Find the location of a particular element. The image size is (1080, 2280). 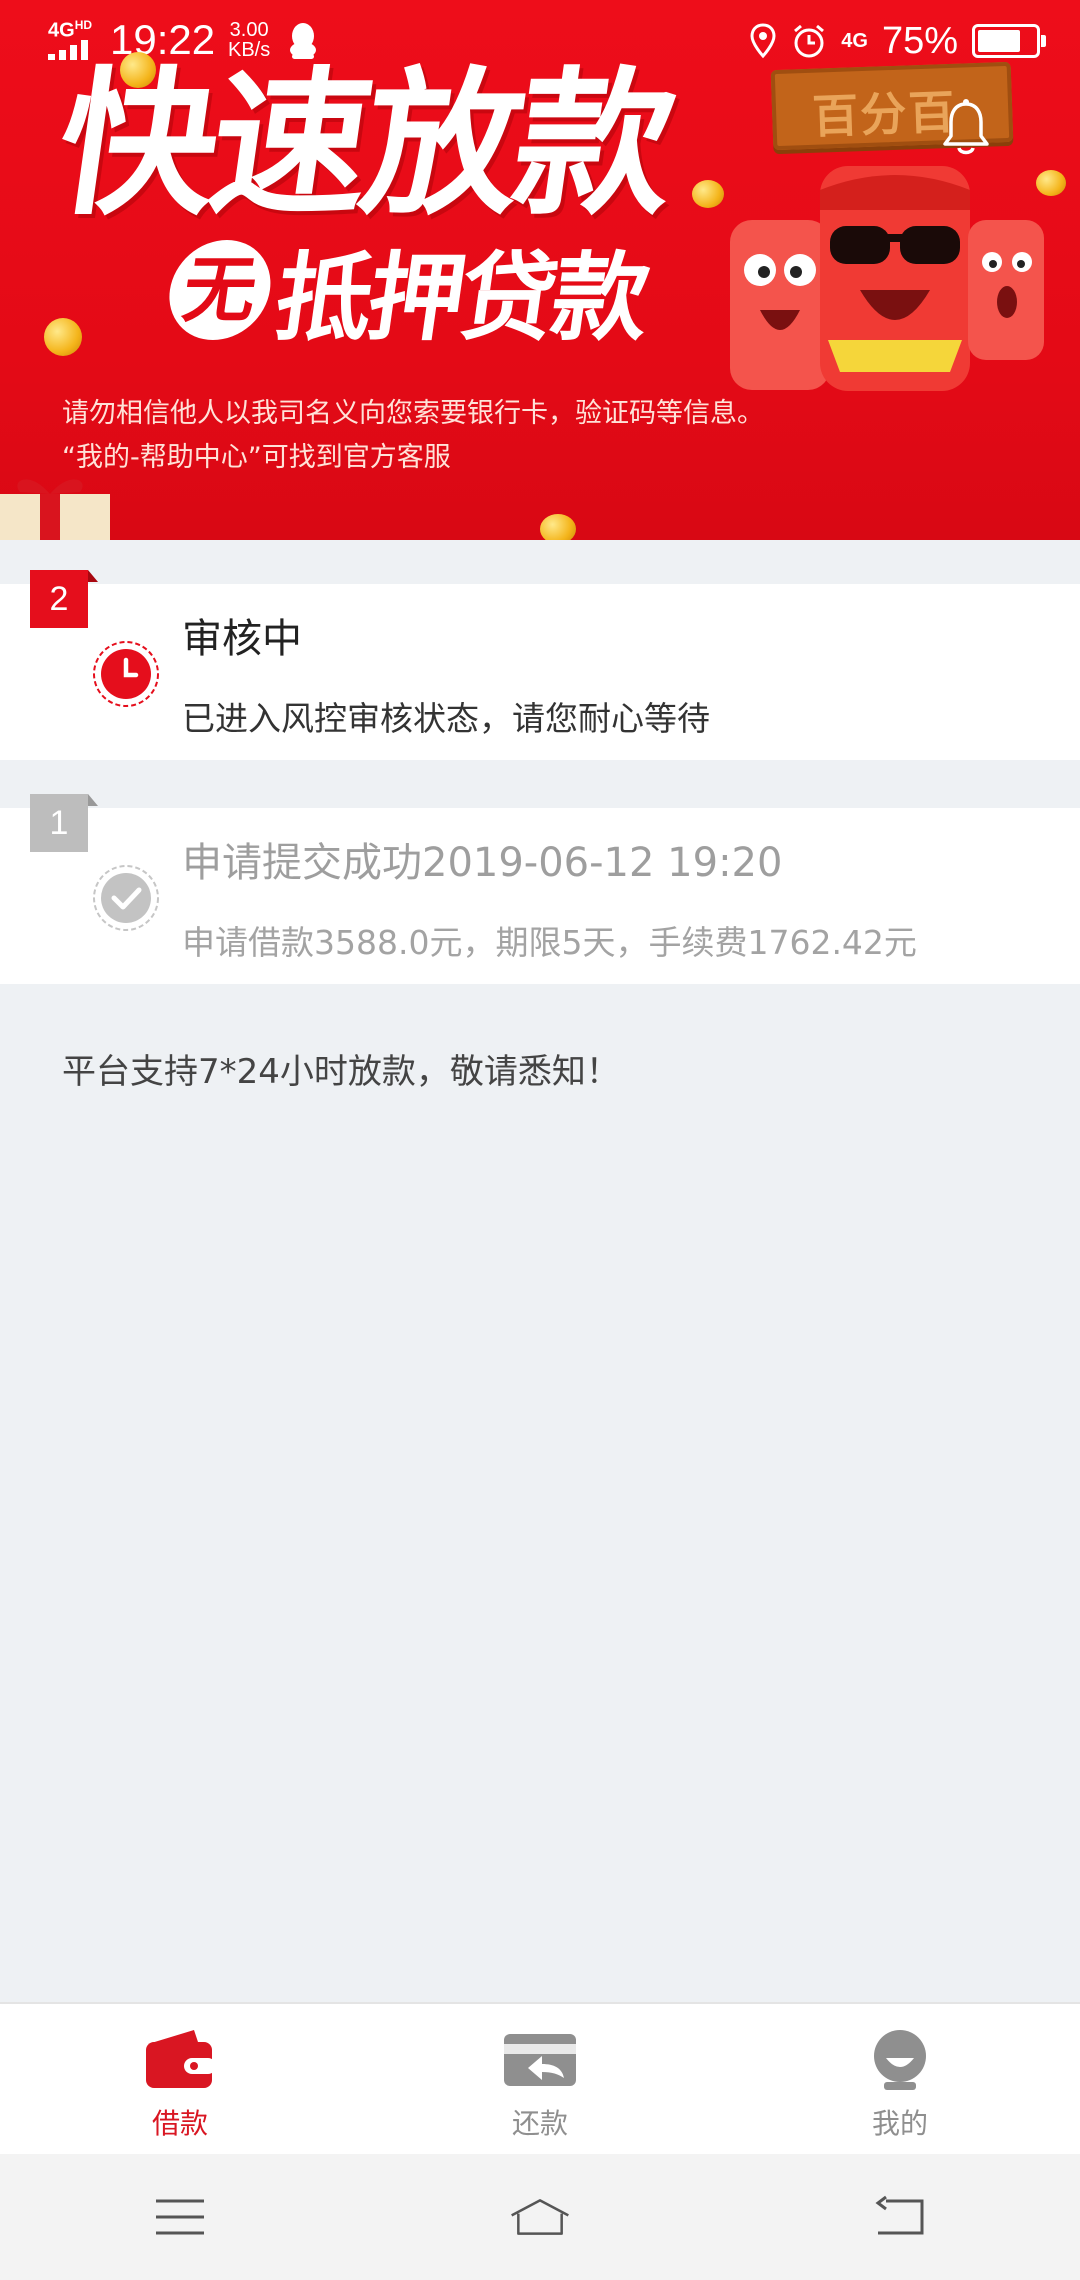

network-type: 4G is located at coordinates (61, 30).